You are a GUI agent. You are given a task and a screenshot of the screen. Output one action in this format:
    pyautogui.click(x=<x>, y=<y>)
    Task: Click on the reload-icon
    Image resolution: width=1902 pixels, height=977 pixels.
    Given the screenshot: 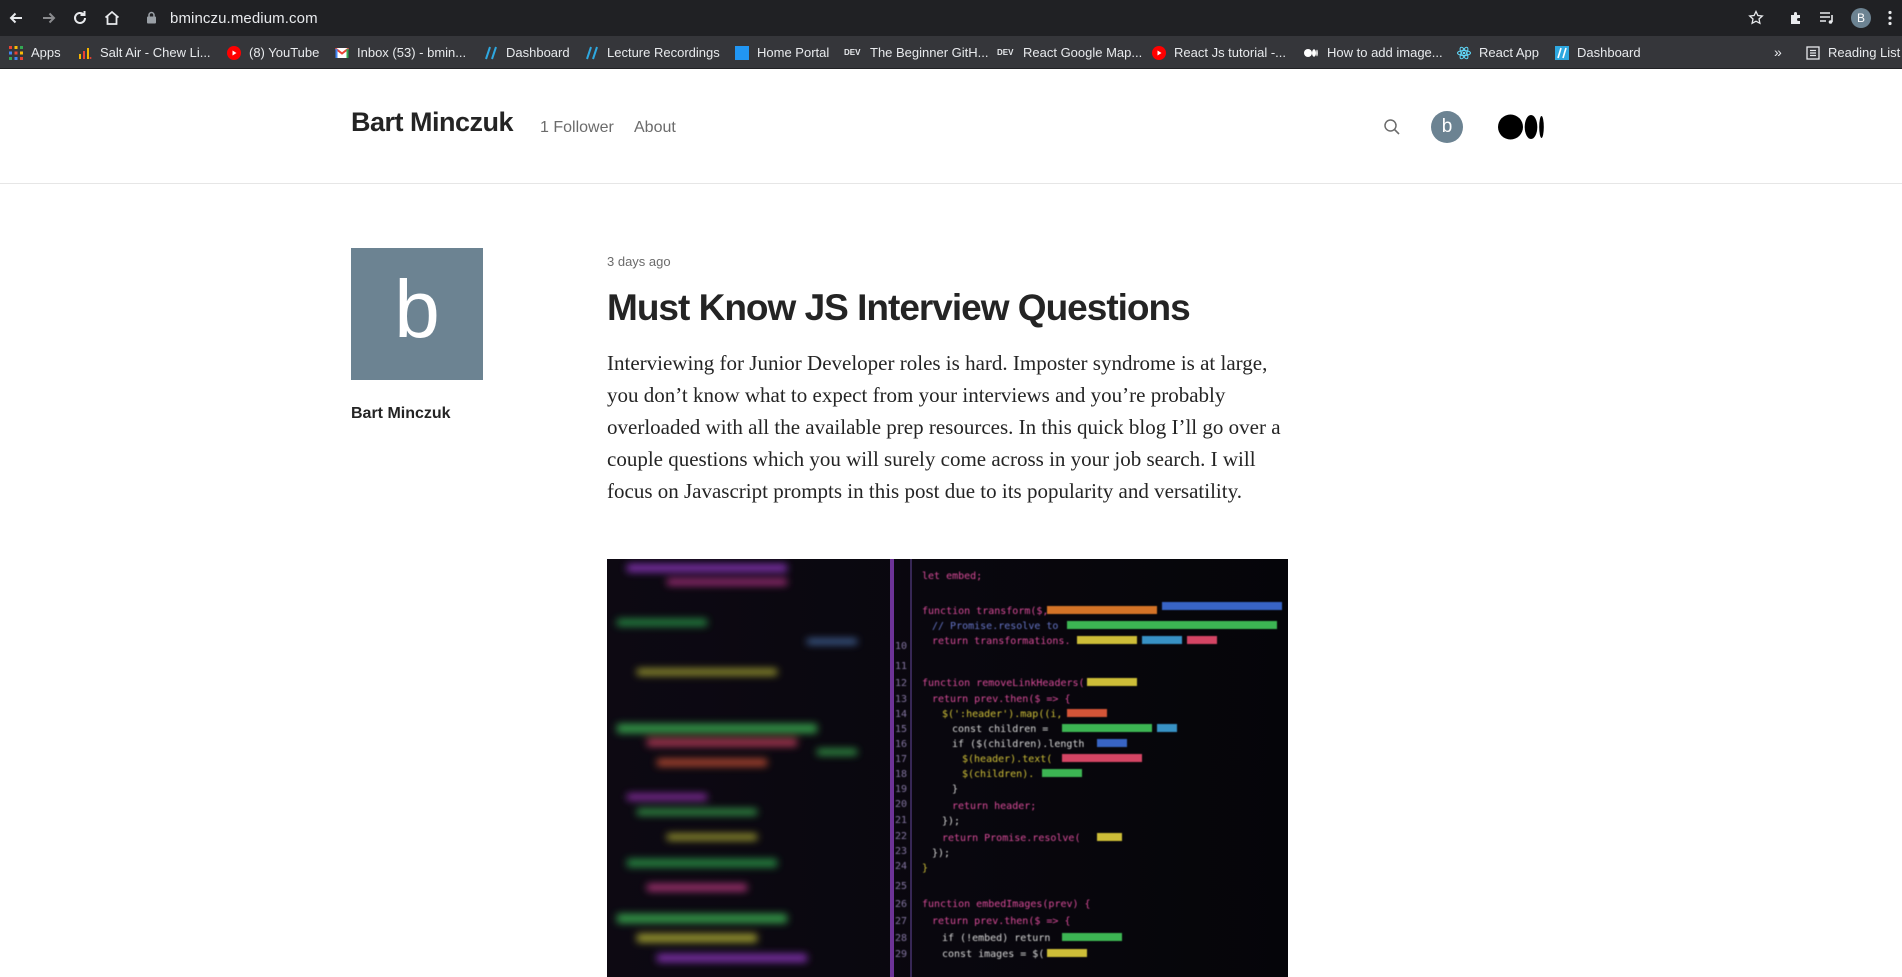 What is the action you would take?
    pyautogui.click(x=80, y=17)
    